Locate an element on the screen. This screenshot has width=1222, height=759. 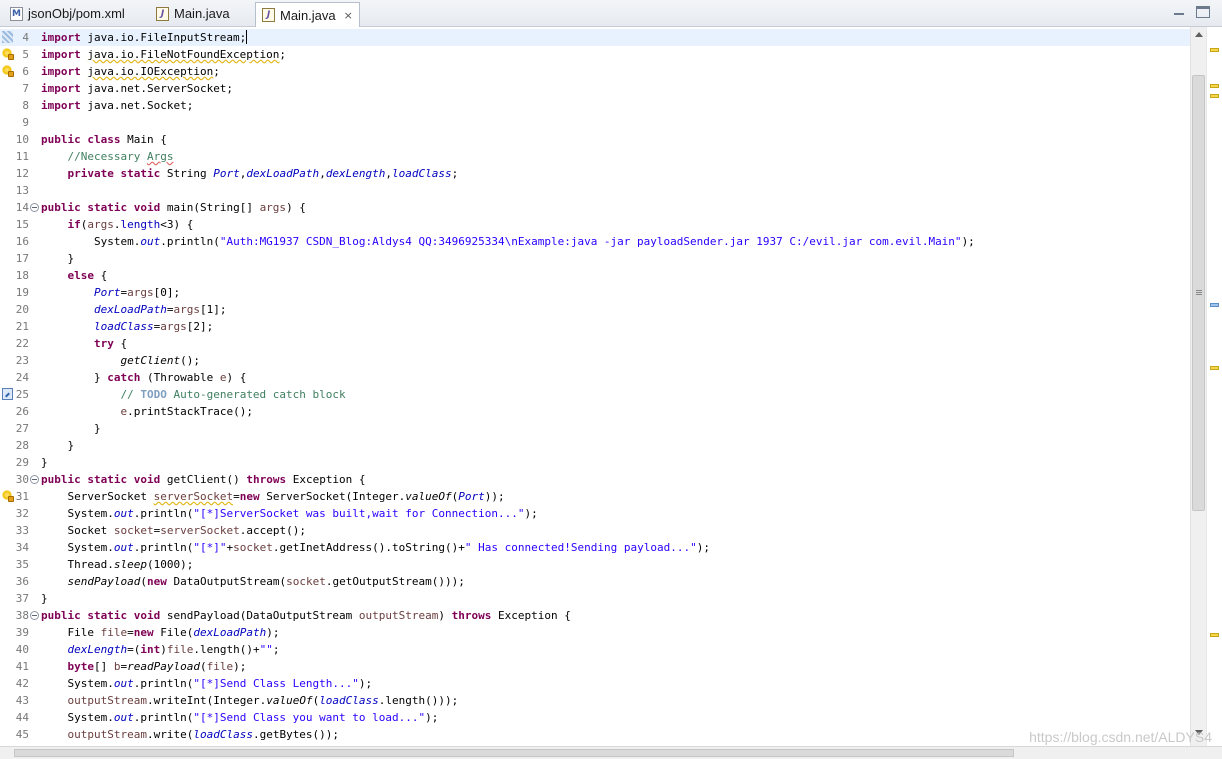
tab-main-java-1: J Main.java is located at coordinates (193, 13).